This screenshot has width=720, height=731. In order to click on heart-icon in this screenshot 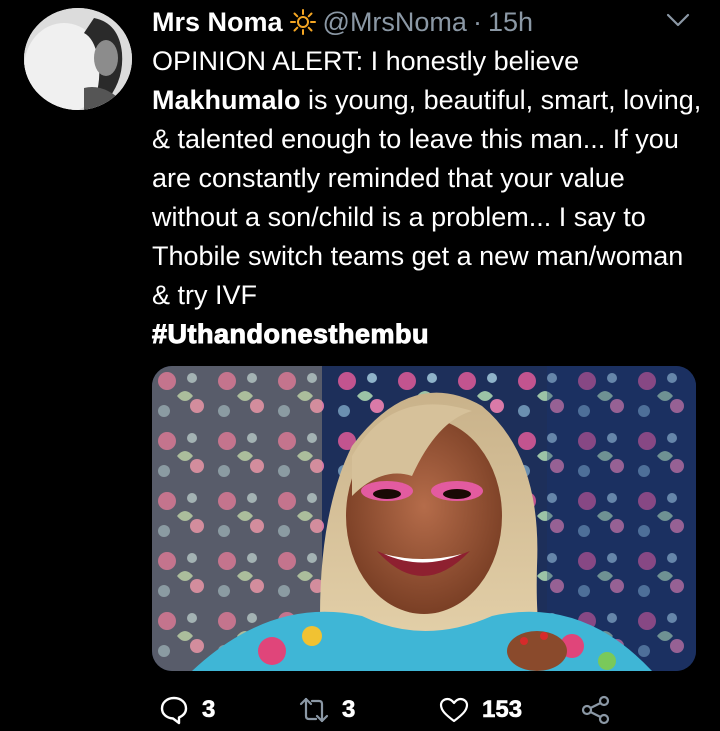, I will do `click(454, 710)`.